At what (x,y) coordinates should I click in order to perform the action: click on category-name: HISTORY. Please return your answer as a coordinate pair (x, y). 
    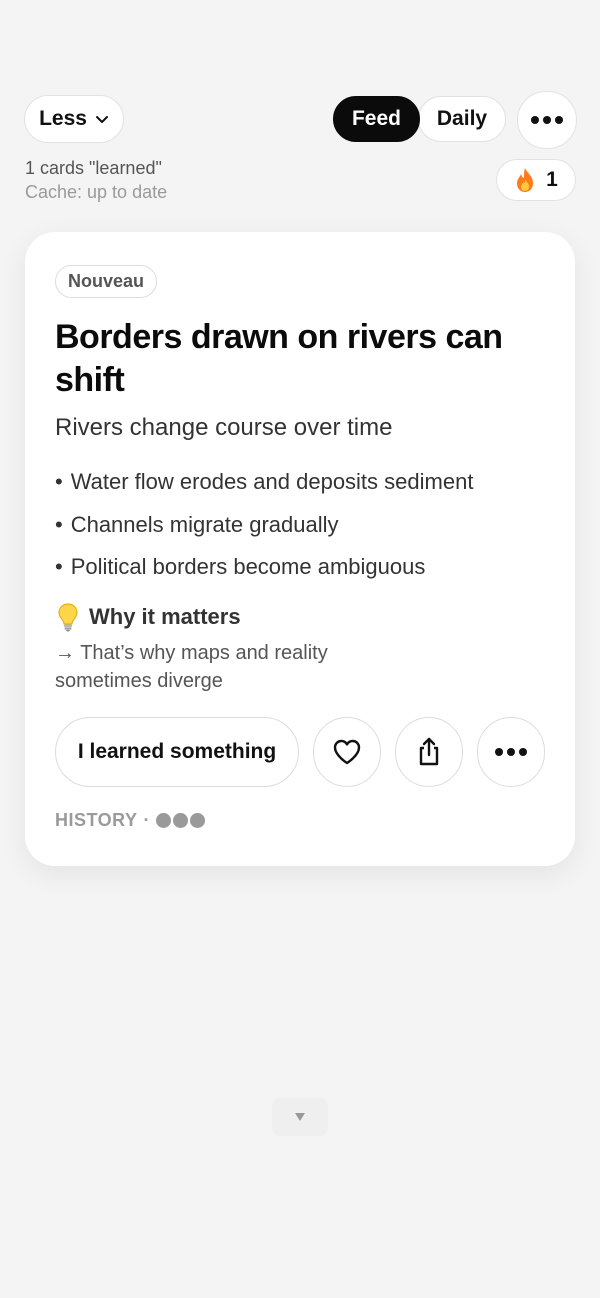
    Looking at the image, I should click on (96, 820).